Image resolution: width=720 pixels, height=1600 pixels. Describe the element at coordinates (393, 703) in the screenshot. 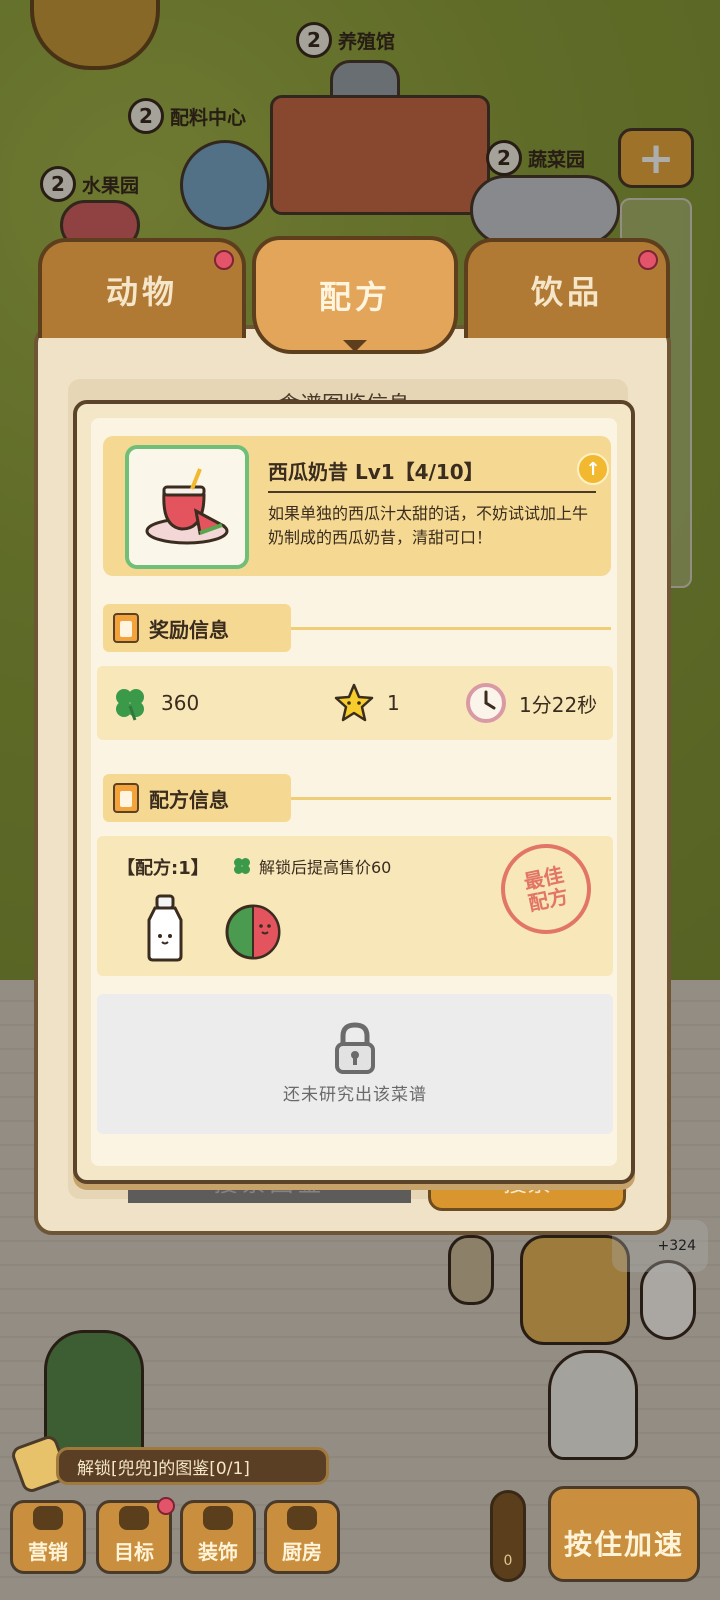

I see `star-amount: 1` at that location.